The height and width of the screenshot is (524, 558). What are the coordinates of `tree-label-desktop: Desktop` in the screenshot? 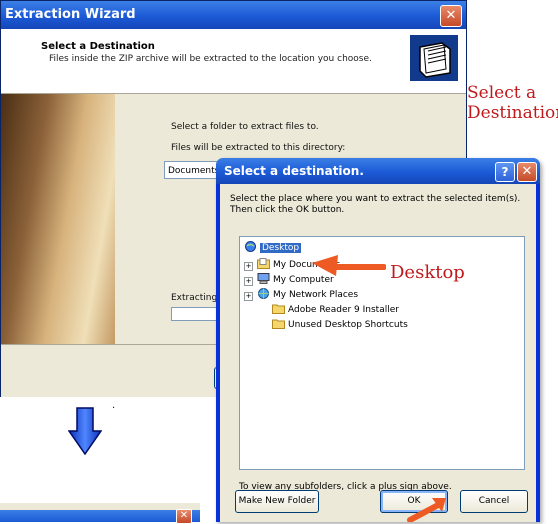 It's located at (281, 248).